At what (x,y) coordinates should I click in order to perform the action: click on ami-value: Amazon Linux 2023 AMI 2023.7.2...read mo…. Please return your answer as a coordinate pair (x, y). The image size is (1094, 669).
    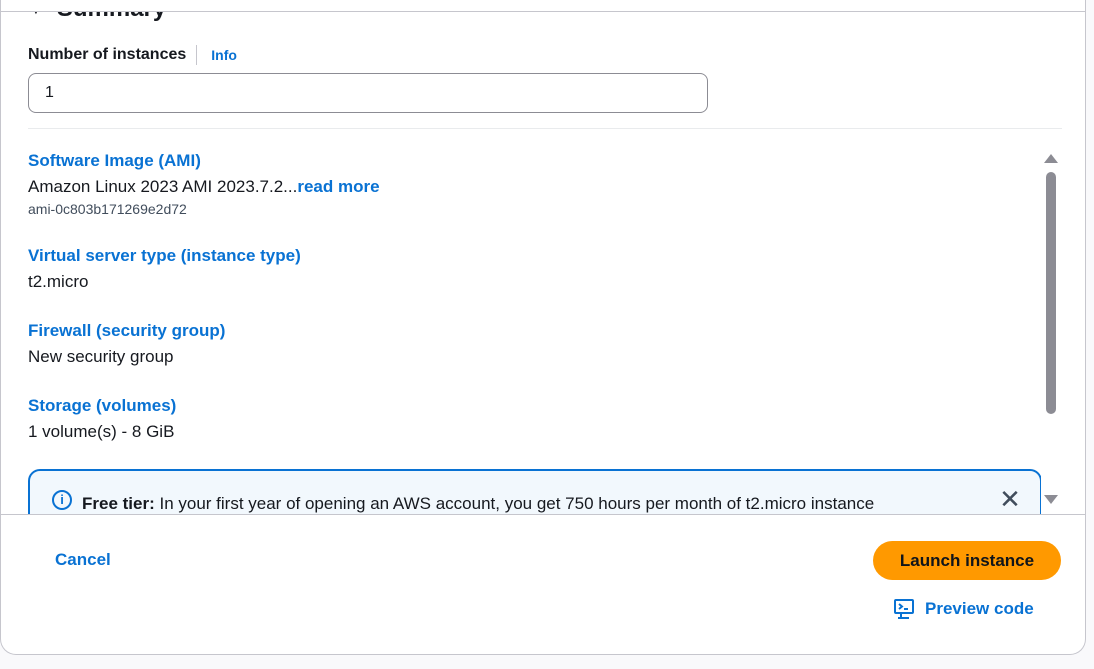
    Looking at the image, I should click on (204, 187).